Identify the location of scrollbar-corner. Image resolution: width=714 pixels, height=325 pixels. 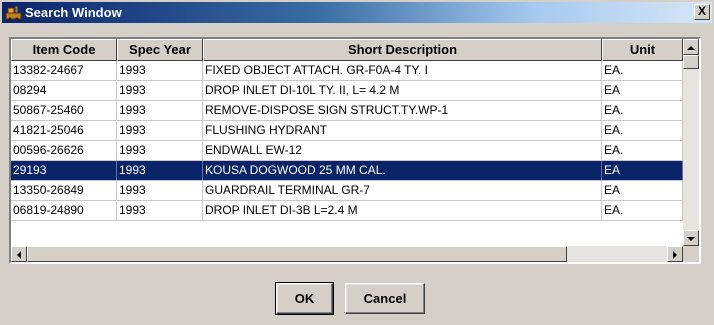
(691, 254).